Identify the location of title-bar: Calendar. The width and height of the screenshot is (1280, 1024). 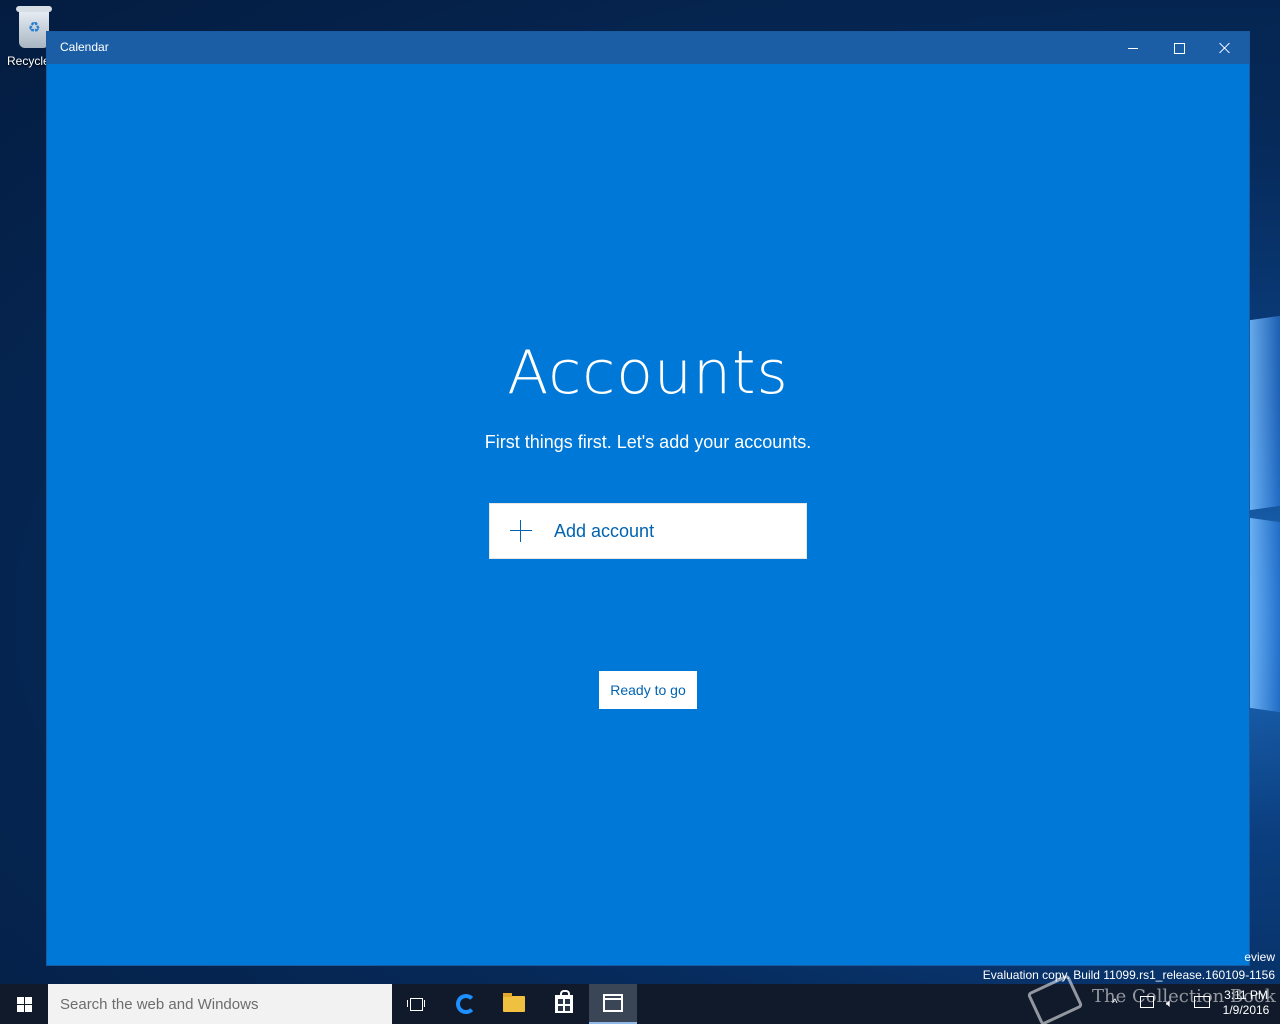
(648, 48).